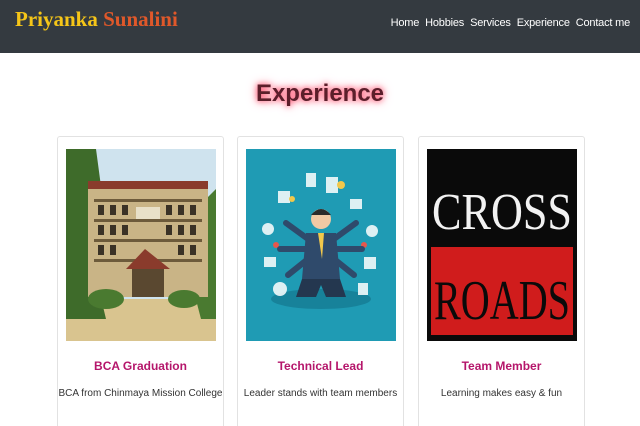  Describe the element at coordinates (502, 212) in the screenshot. I see `cross-text: CROSS` at that location.